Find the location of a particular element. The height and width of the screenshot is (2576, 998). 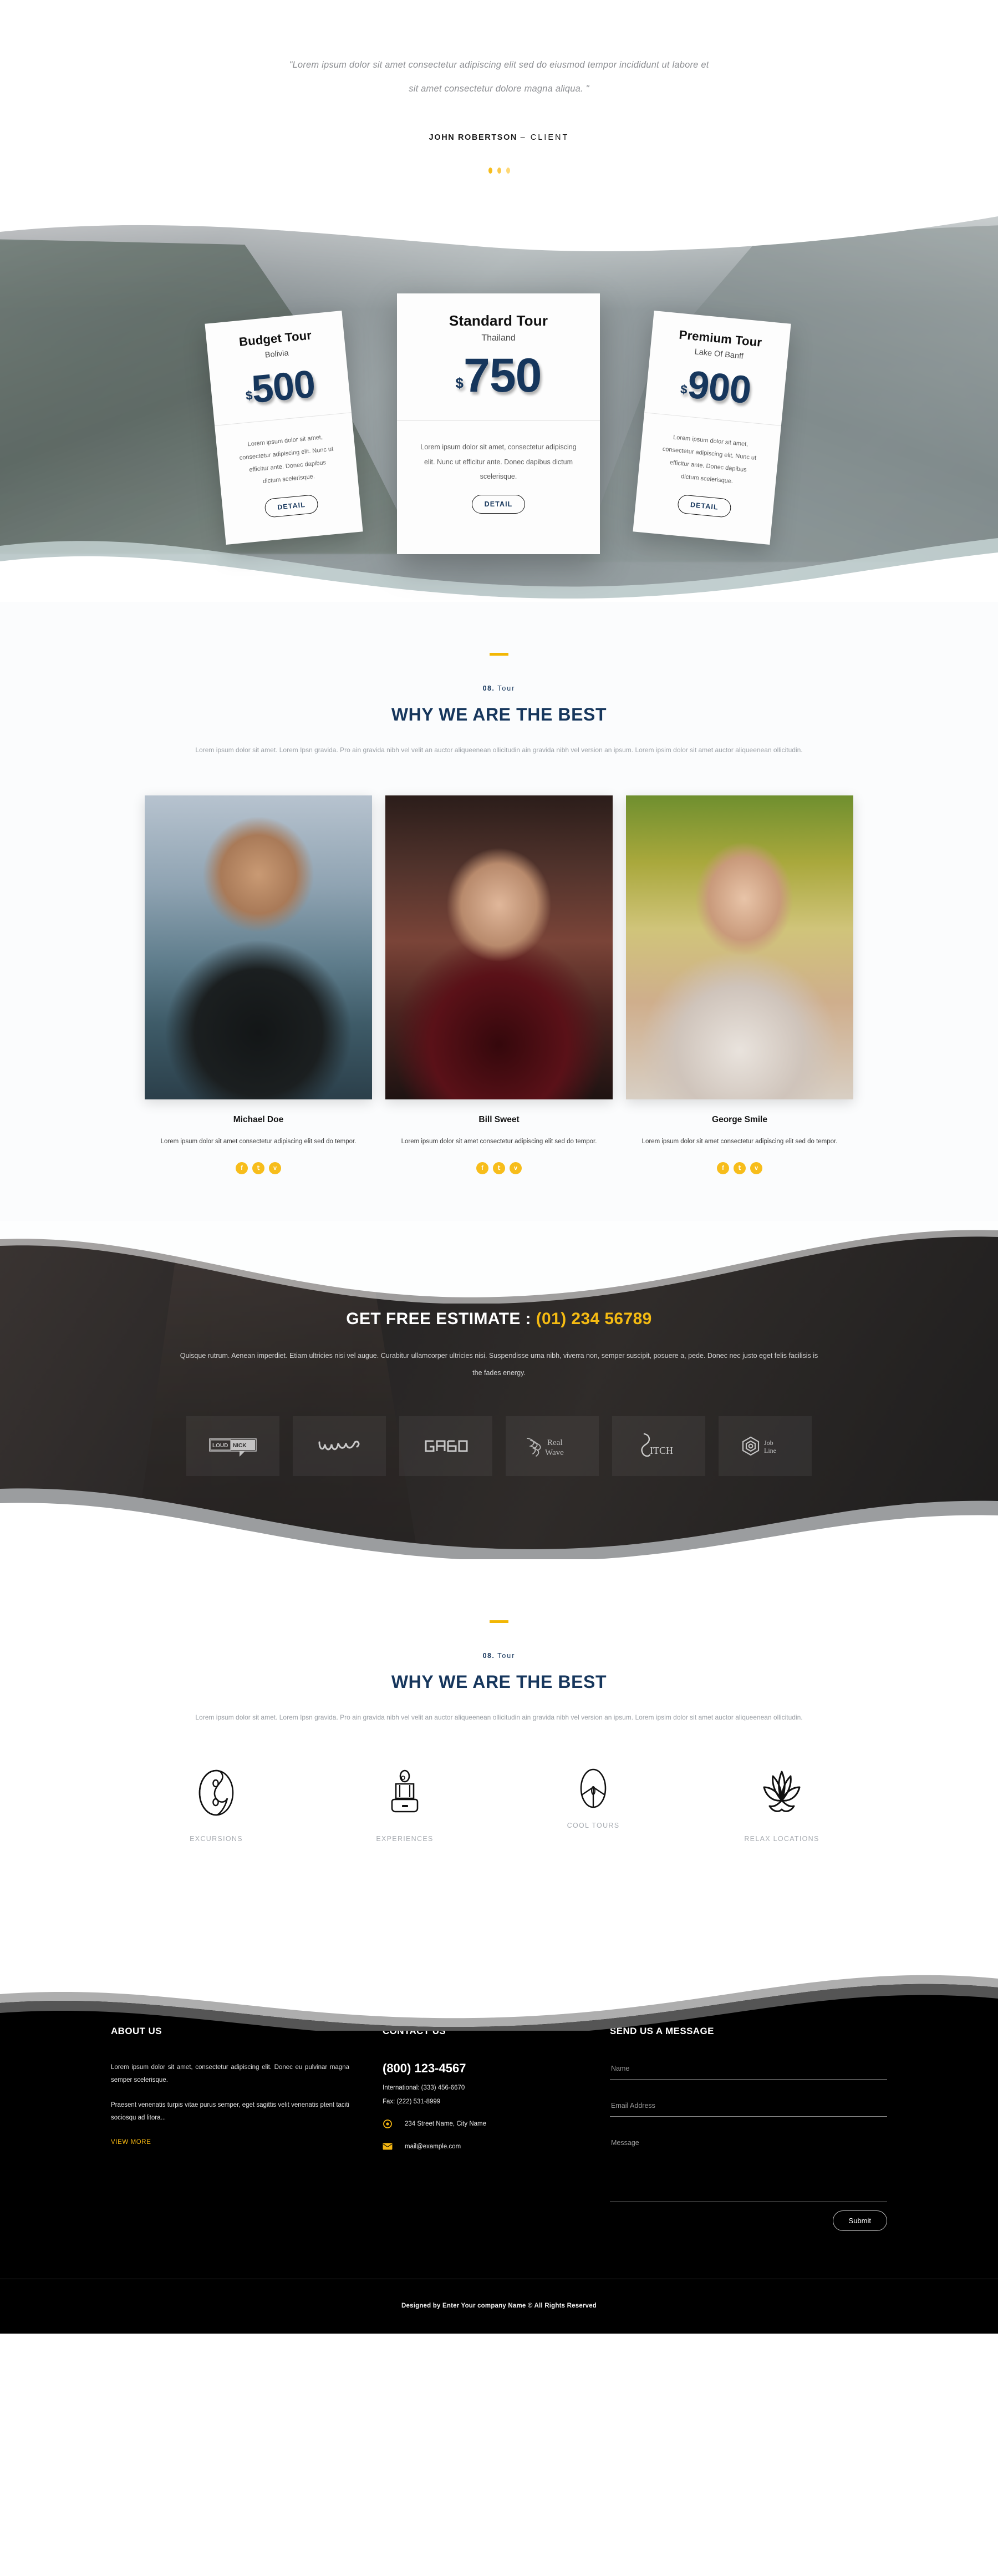

svg-text: ITCH is located at coordinates (661, 1450).